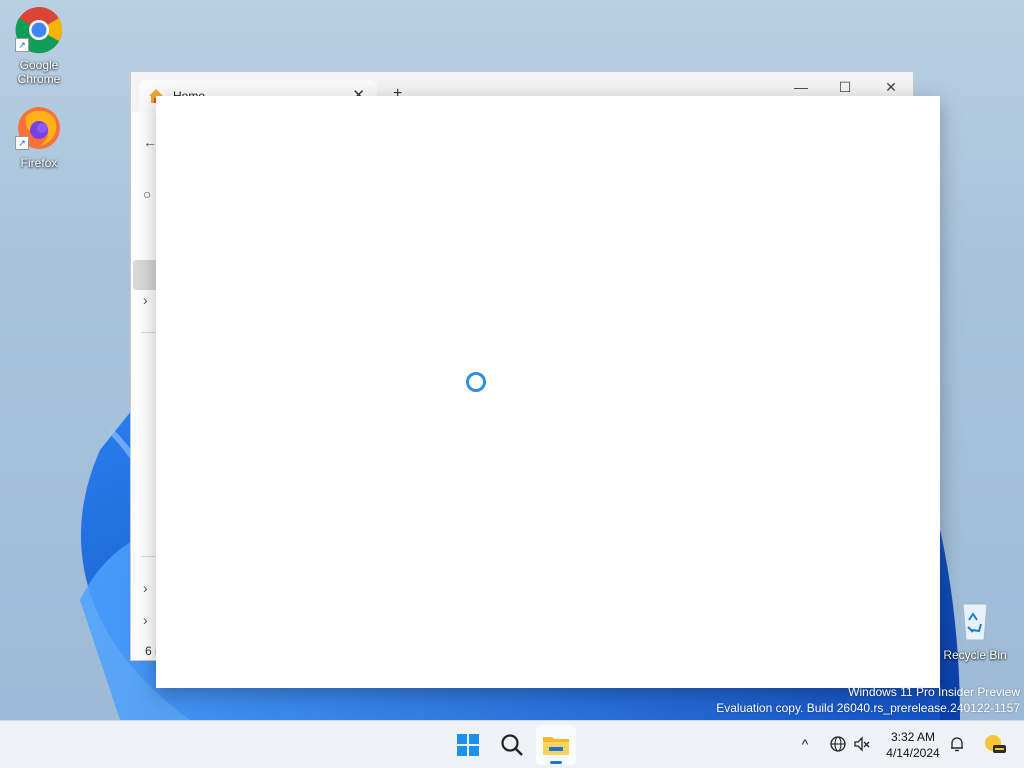 Image resolution: width=1024 pixels, height=770 pixels. What do you see at coordinates (913, 753) in the screenshot?
I see `clock-date: 4/14/2024` at bounding box center [913, 753].